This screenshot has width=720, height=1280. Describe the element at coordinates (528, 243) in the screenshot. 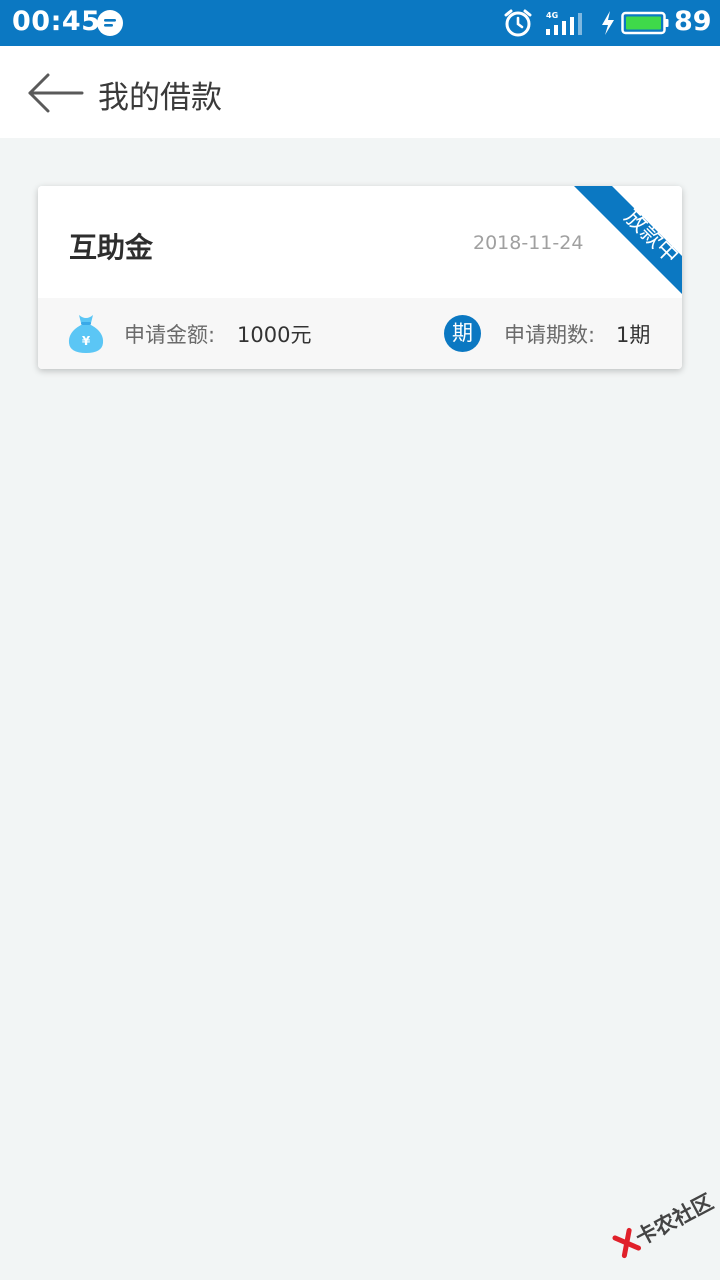

I see `loan-date: 2018-11-24` at that location.